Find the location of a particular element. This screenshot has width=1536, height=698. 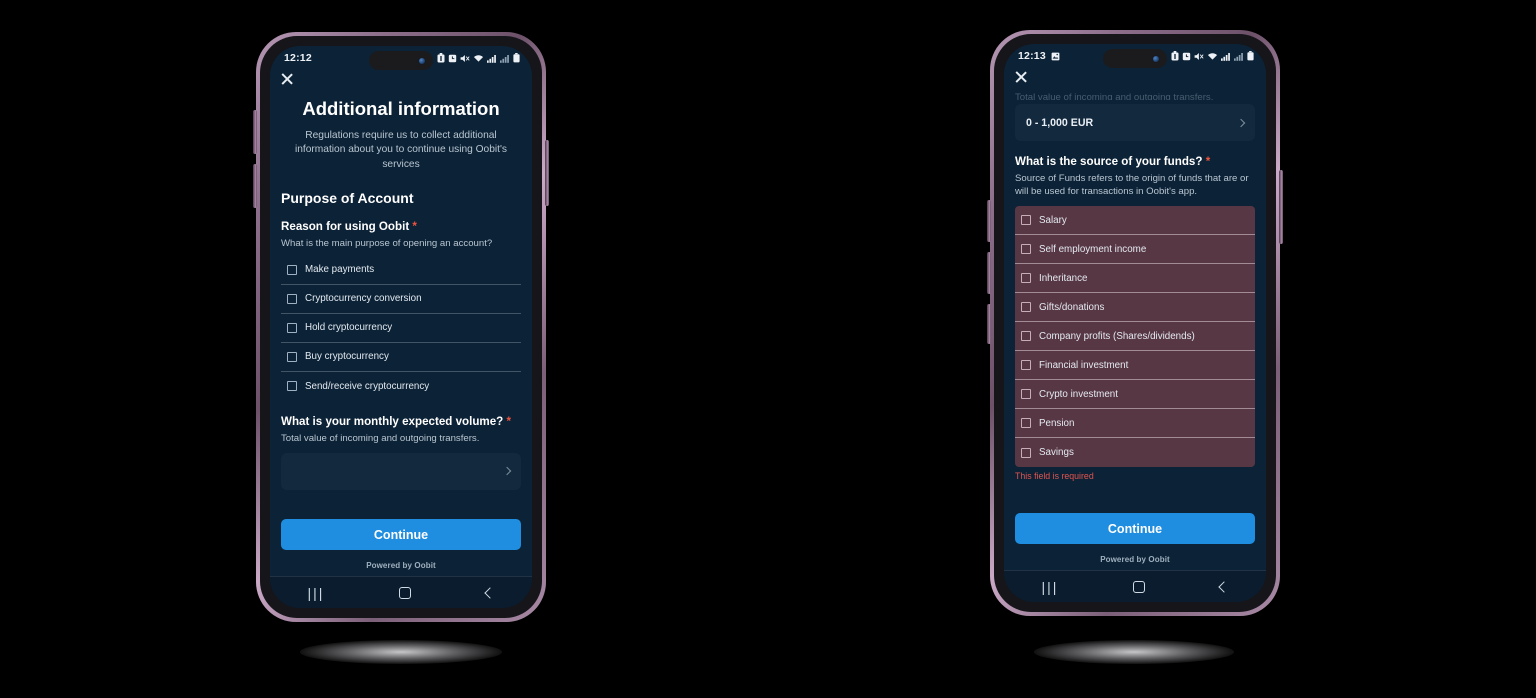

error-message: This field is required is located at coordinates (1054, 476).